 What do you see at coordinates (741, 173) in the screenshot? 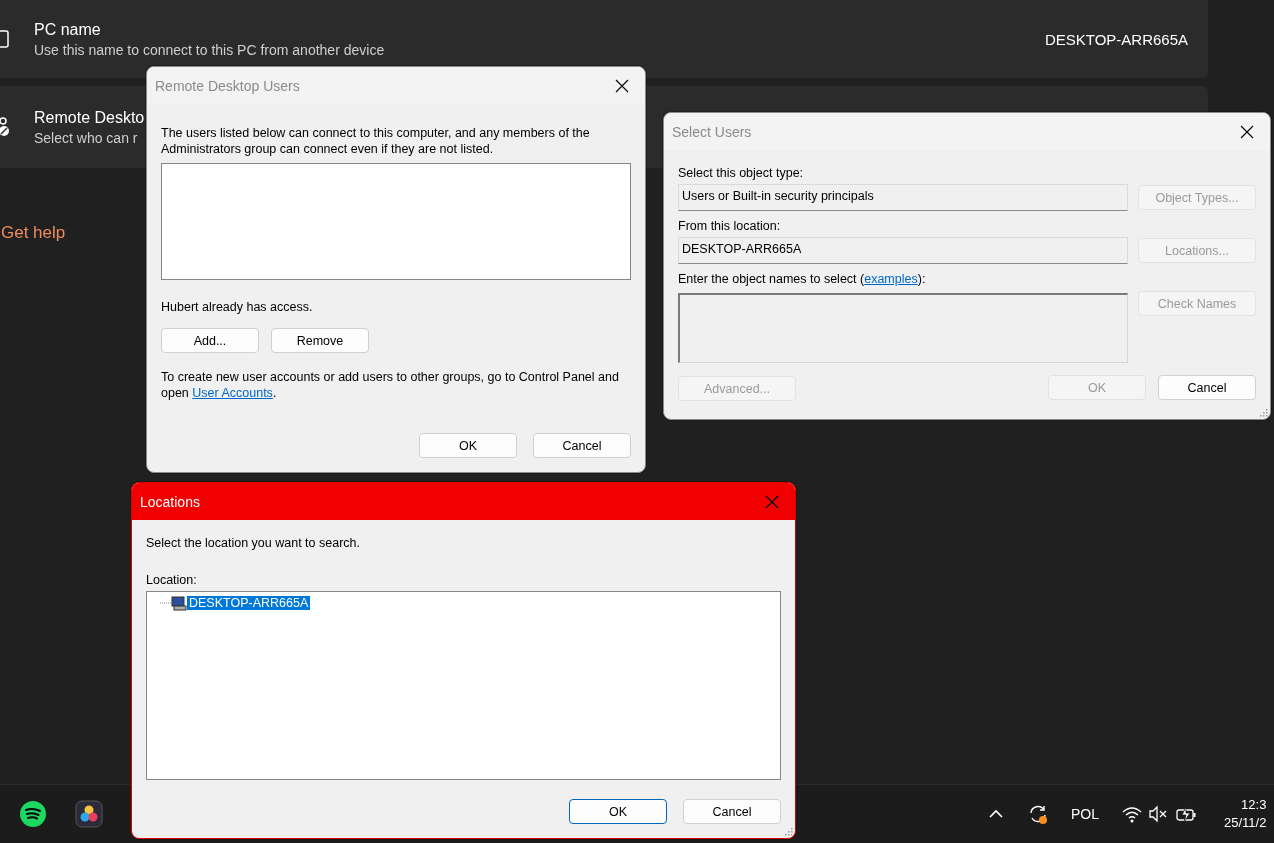
I see `field-label: Select this object type:` at bounding box center [741, 173].